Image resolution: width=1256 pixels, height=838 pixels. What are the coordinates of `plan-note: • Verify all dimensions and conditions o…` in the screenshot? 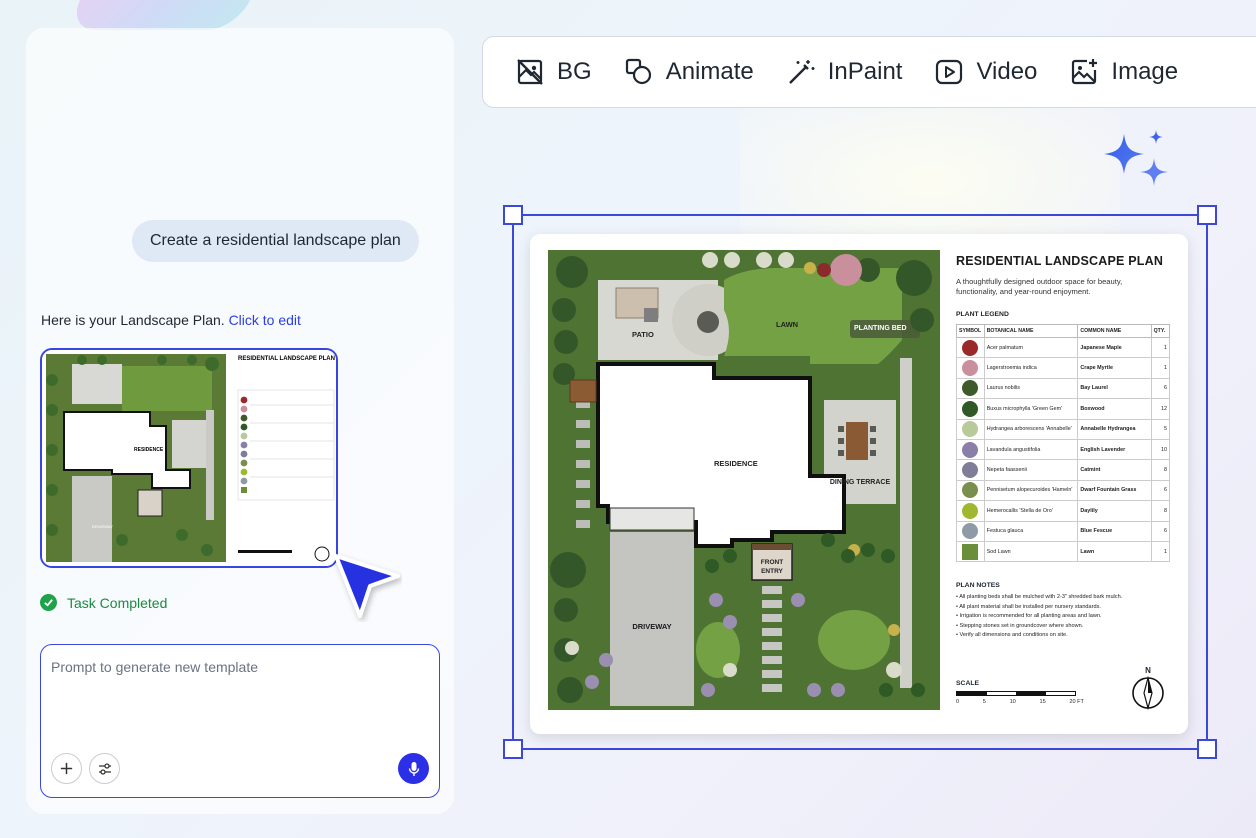 It's located at (1012, 634).